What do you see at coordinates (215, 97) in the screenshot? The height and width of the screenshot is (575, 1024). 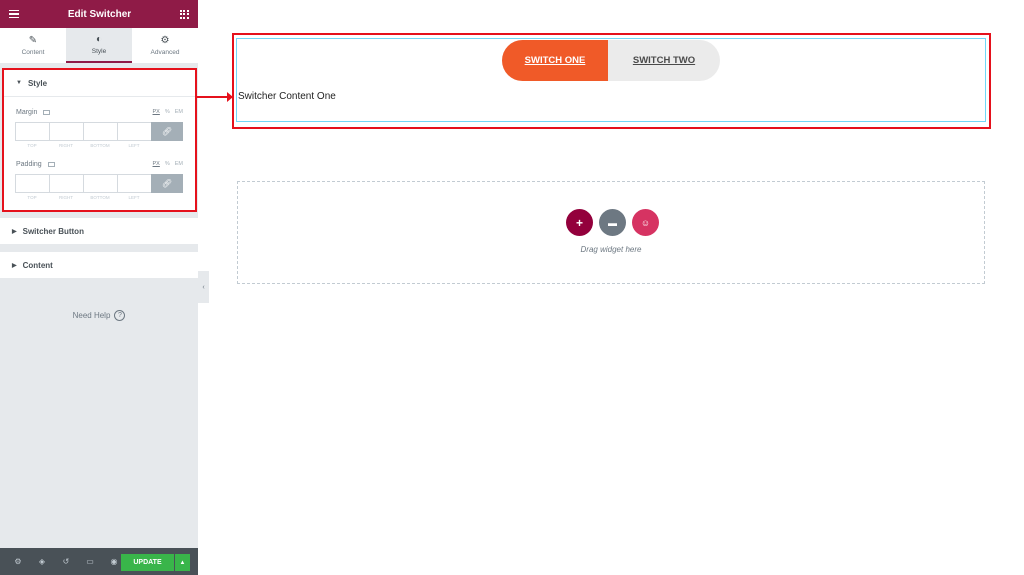 I see `annotation-arrow` at bounding box center [215, 97].